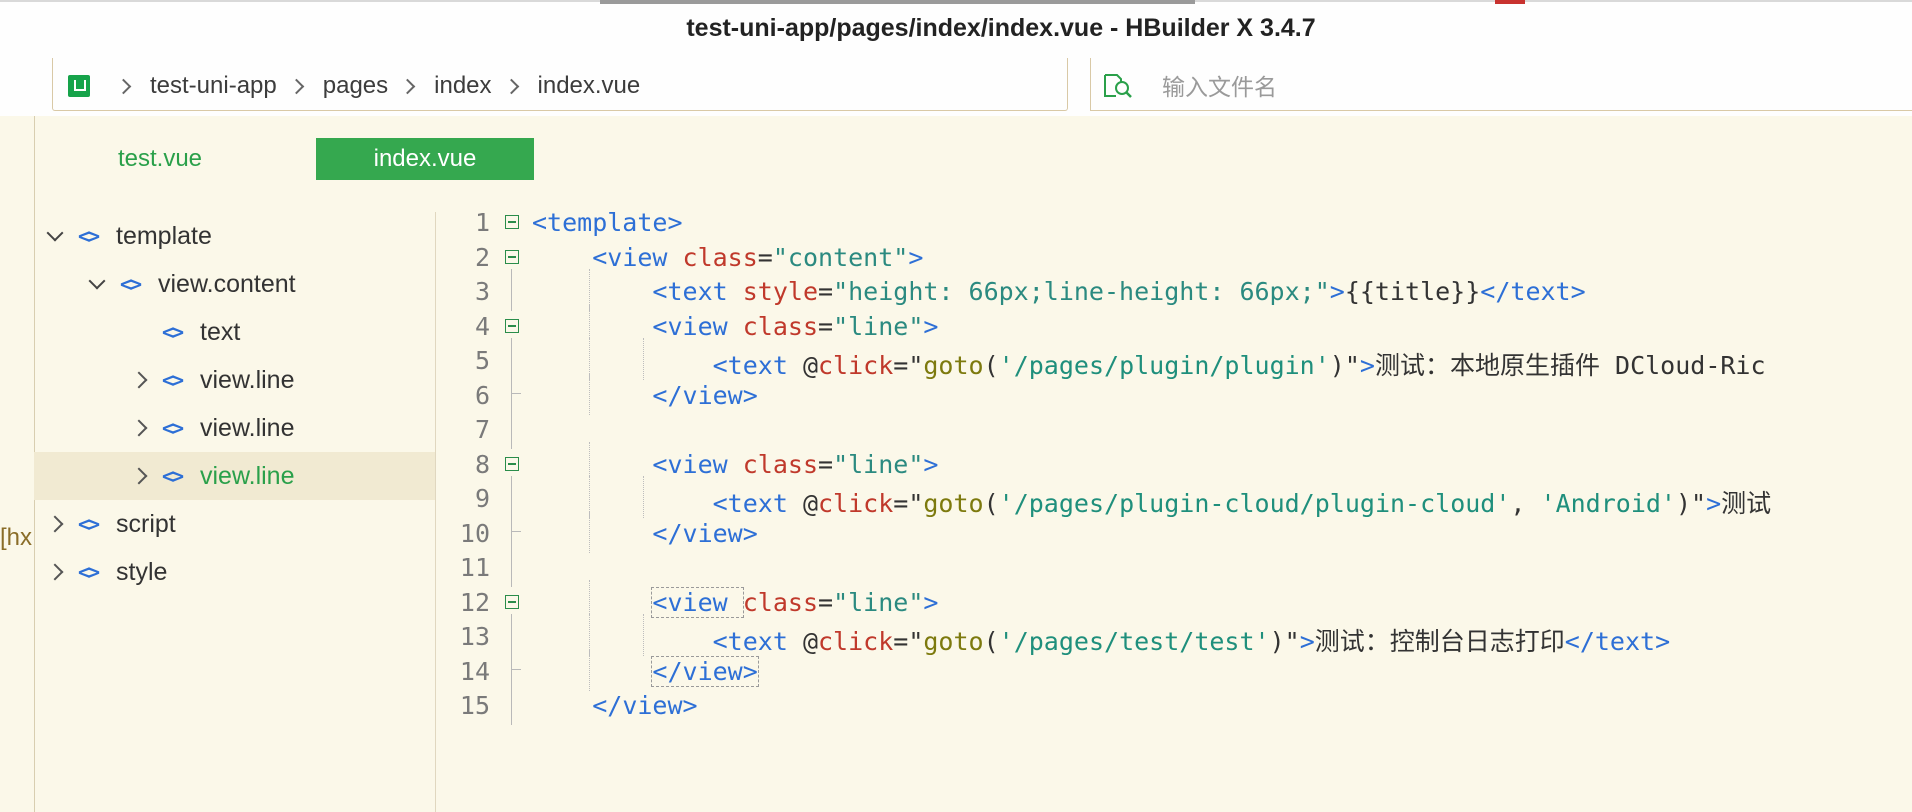 The width and height of the screenshot is (1912, 812). I want to click on project-icon, so click(79, 86).